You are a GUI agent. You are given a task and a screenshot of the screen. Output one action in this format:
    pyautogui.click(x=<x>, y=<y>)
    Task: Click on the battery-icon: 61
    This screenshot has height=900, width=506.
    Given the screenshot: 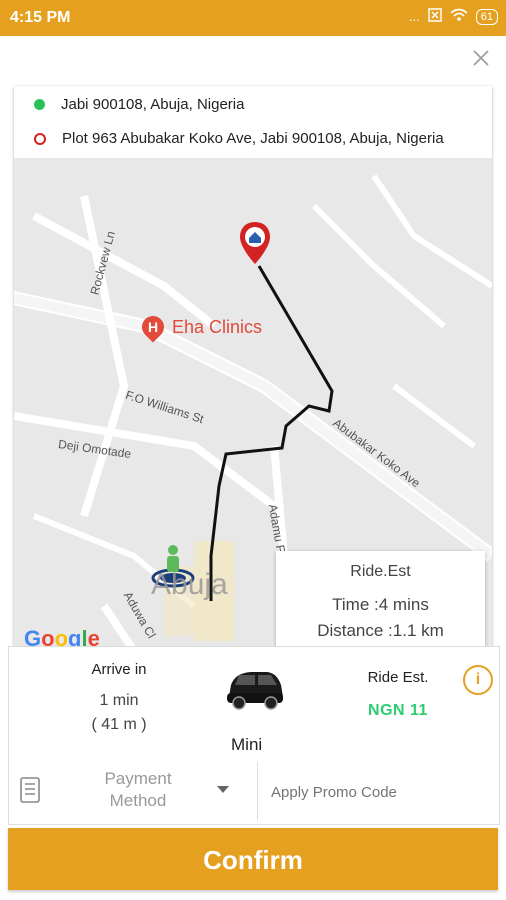 What is the action you would take?
    pyautogui.click(x=486, y=16)
    